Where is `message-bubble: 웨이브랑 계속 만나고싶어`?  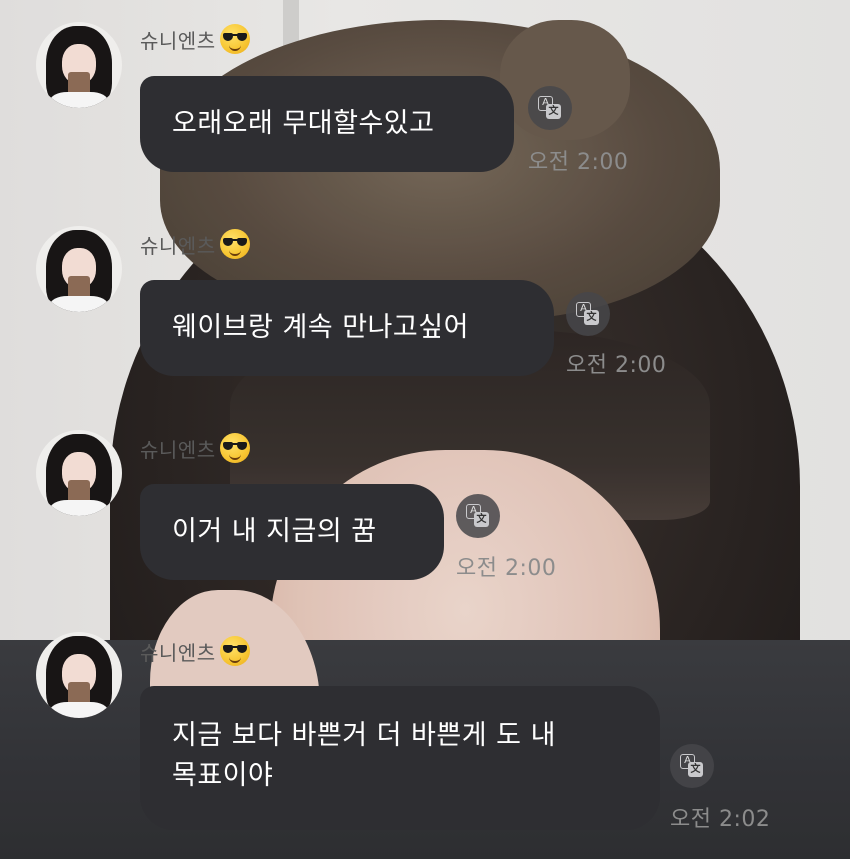
message-bubble: 웨이브랑 계속 만나고싶어 is located at coordinates (347, 328).